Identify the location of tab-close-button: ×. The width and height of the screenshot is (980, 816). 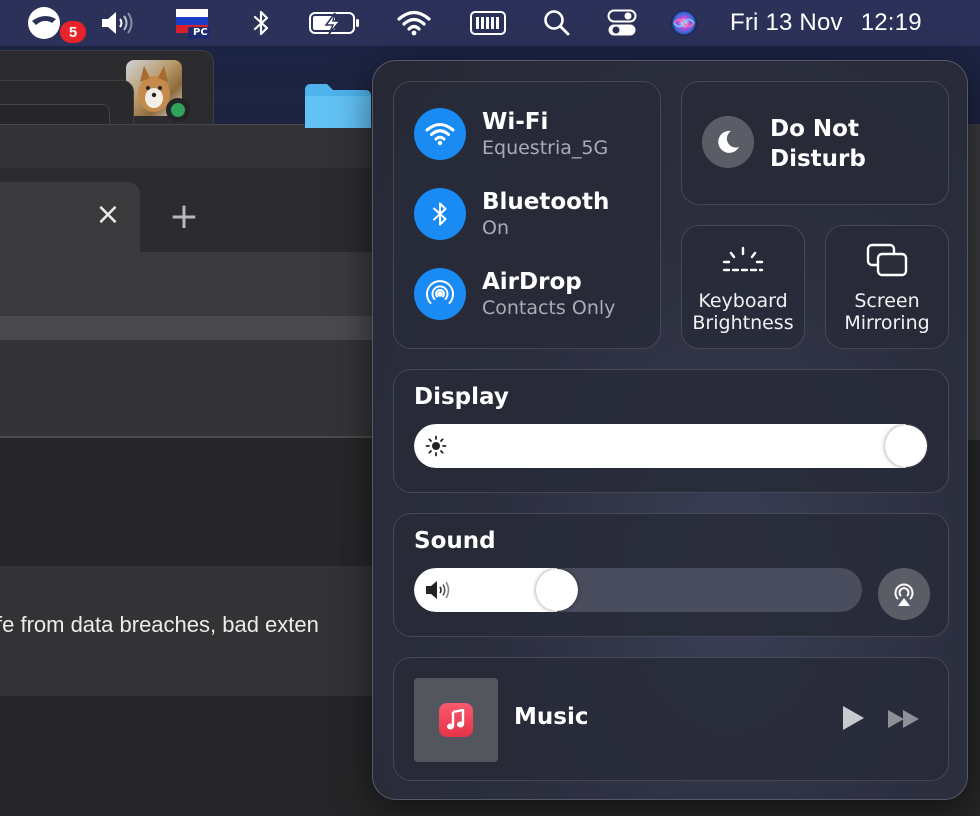
(108, 214).